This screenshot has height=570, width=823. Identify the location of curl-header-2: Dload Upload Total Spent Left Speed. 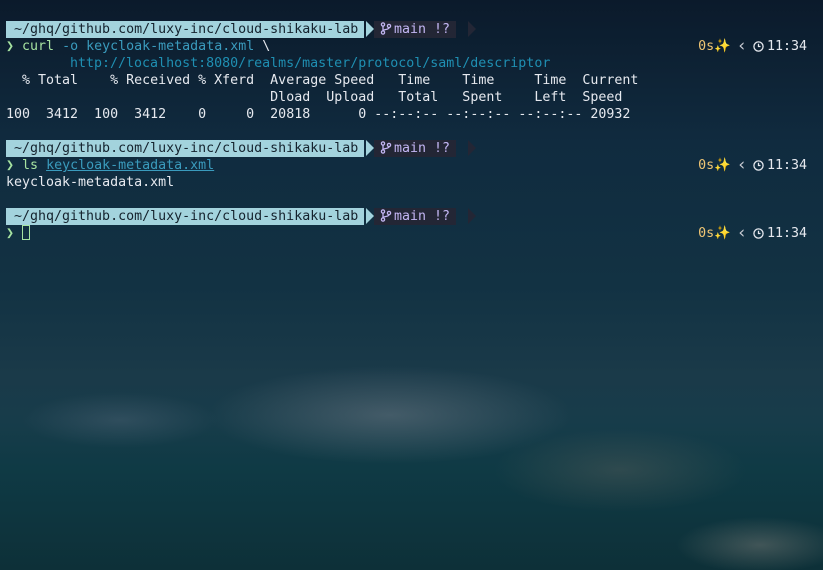
(314, 97).